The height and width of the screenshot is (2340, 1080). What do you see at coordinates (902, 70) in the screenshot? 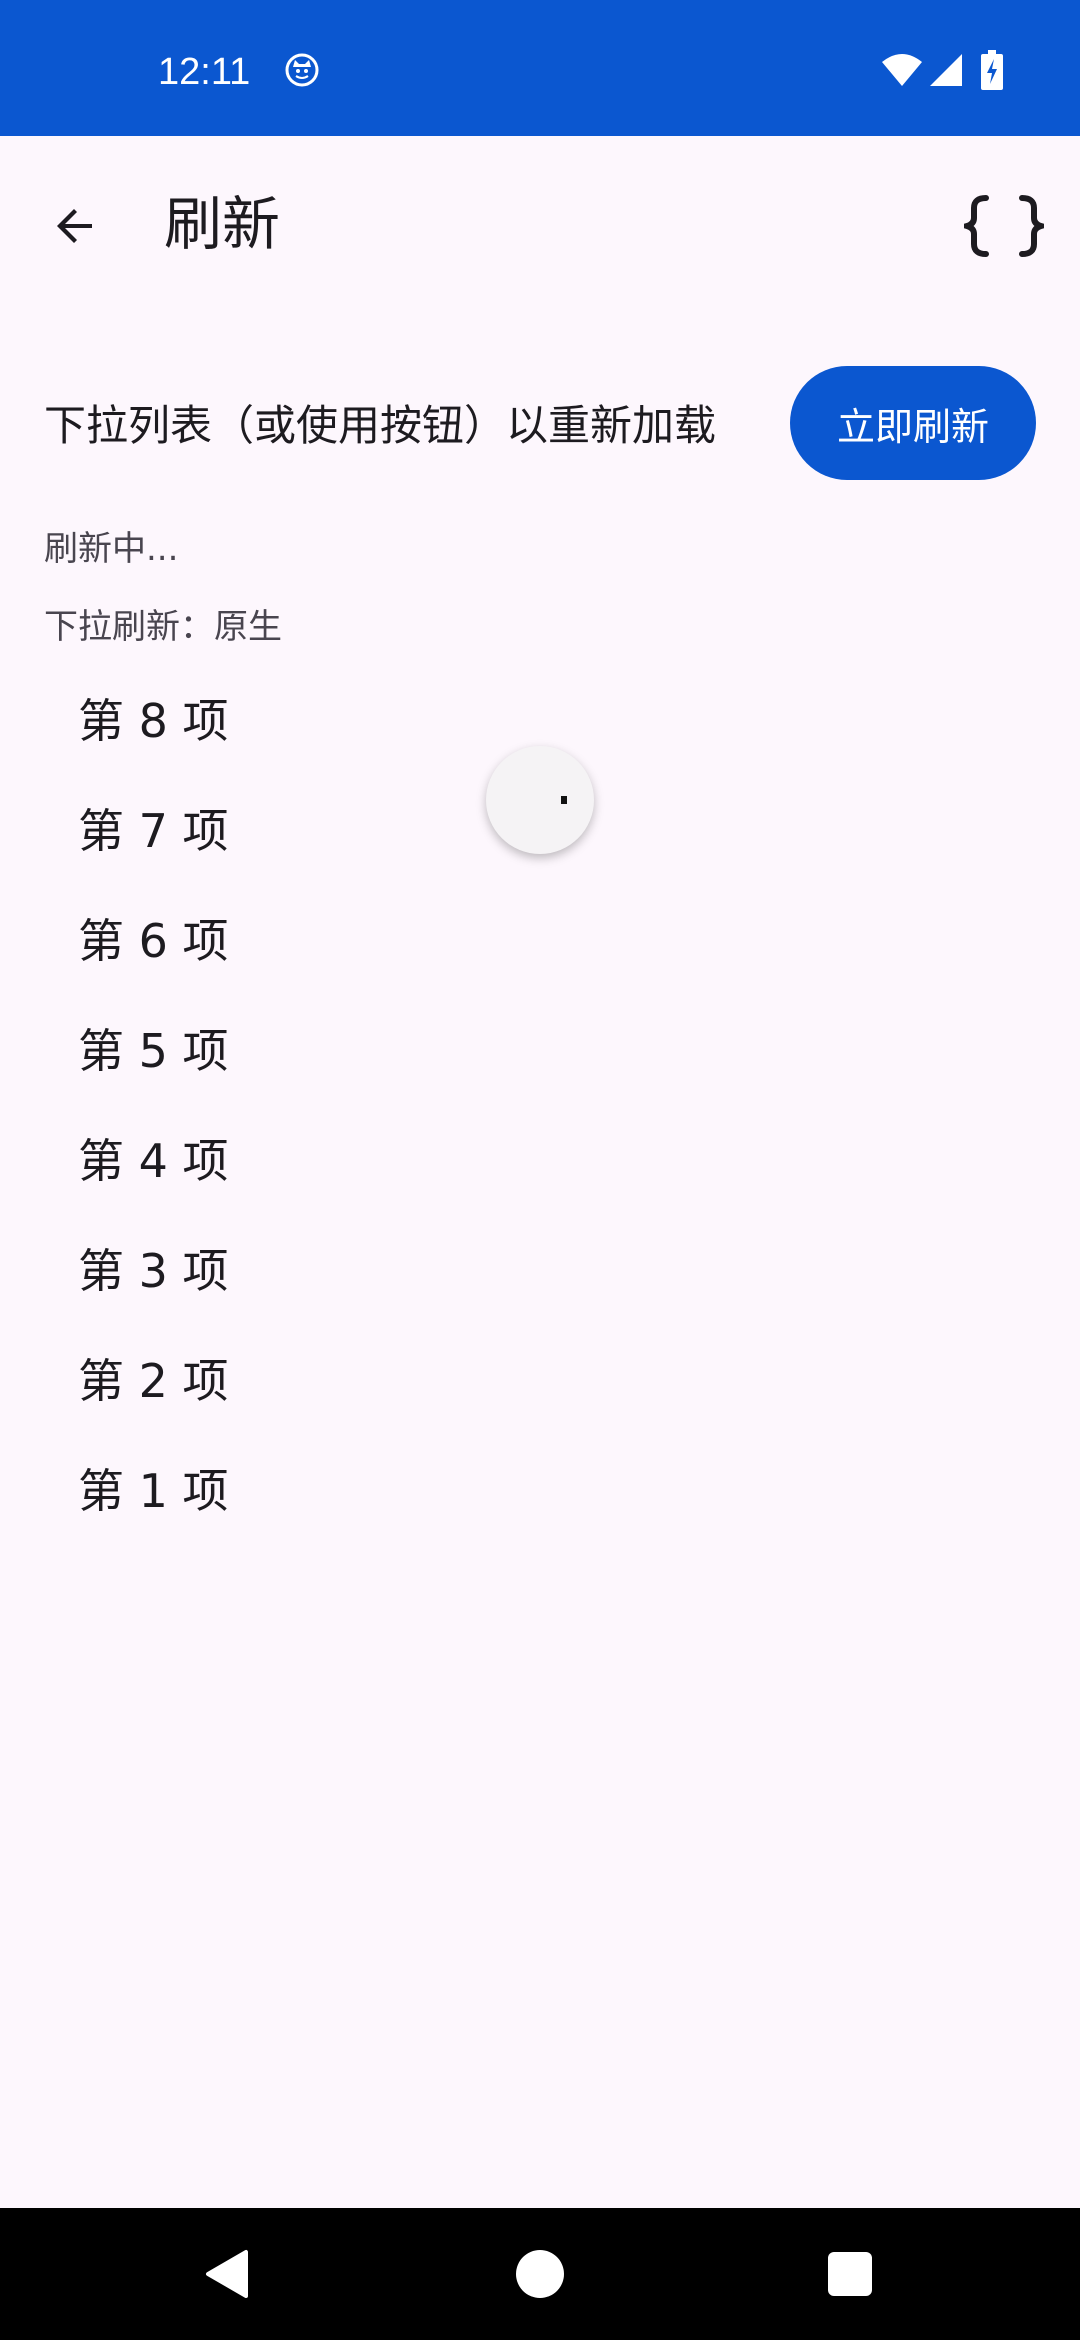
I see `wifi-icon` at bounding box center [902, 70].